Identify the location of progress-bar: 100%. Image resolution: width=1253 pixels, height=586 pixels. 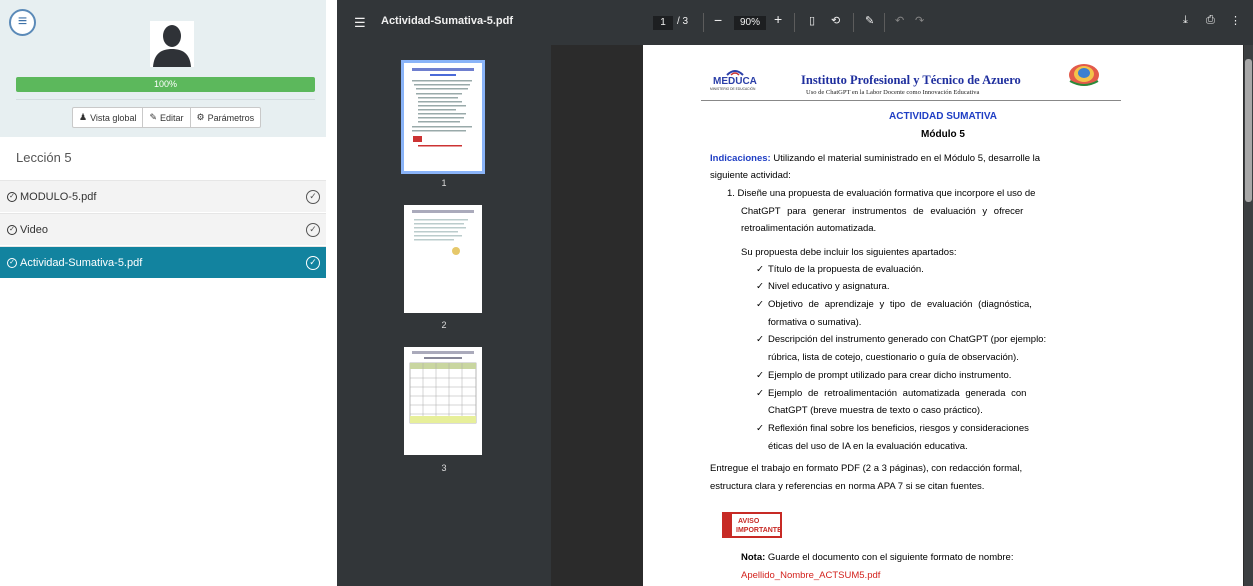
(165, 84).